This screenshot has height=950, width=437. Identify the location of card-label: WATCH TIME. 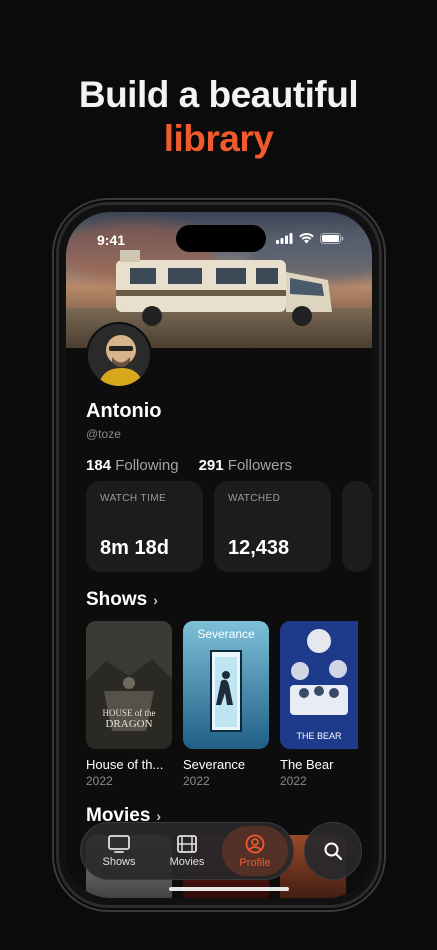
(133, 498).